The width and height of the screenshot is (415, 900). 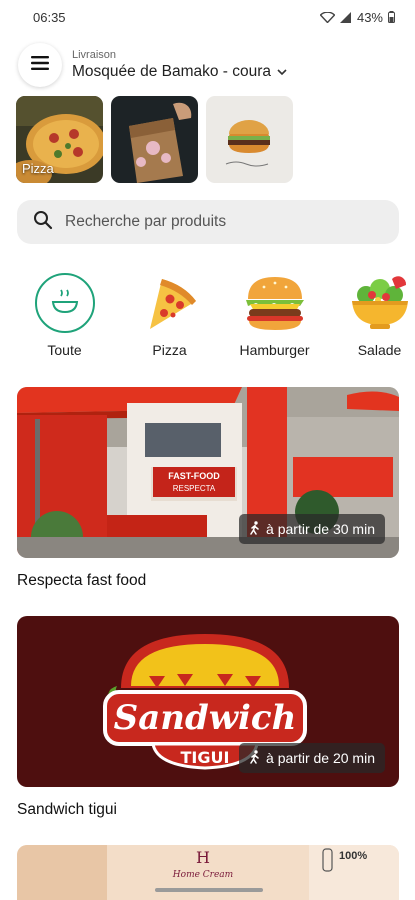 I want to click on menu-button, so click(x=40, y=65).